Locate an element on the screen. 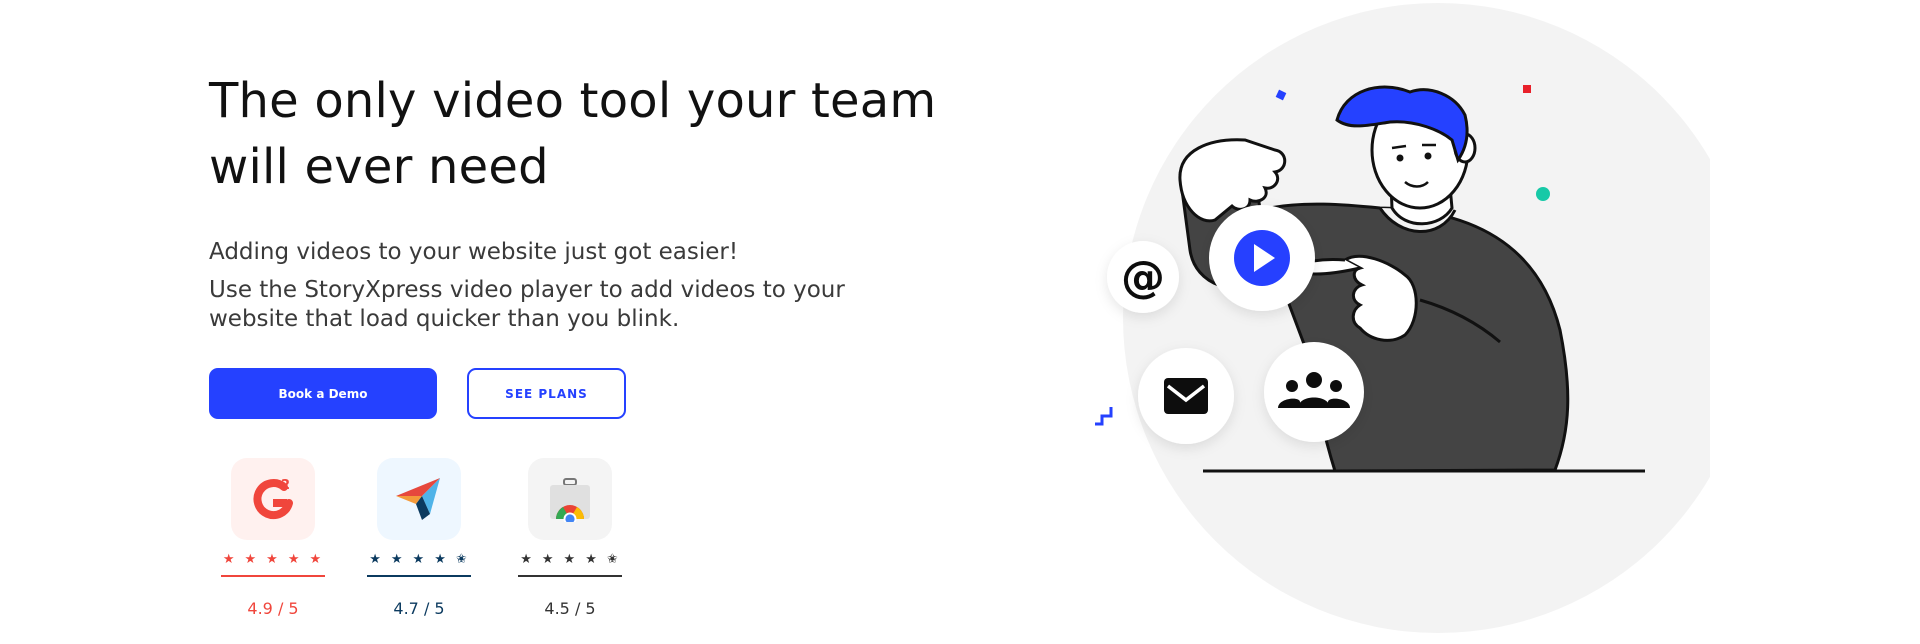  at-sign-icon: @ is located at coordinates (1143, 277).